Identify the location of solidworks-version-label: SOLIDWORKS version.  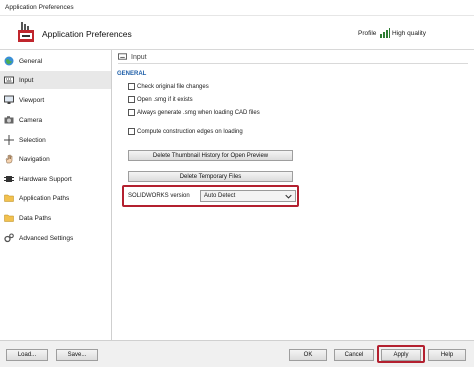
(159, 196).